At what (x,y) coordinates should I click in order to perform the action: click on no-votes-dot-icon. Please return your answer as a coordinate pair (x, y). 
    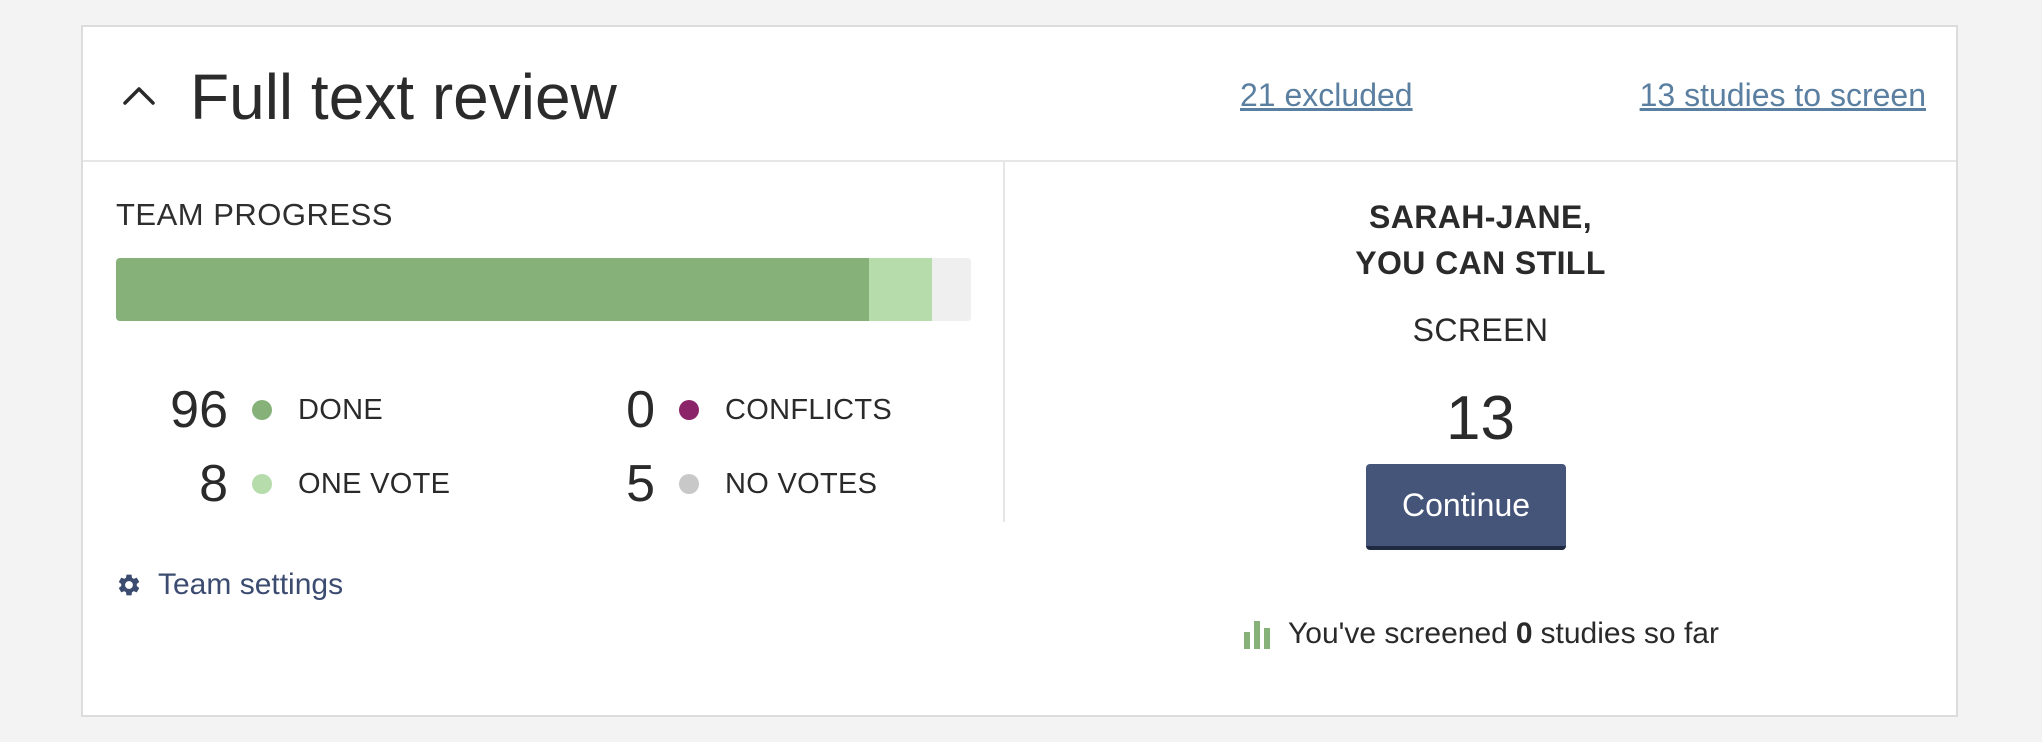
    Looking at the image, I should click on (689, 484).